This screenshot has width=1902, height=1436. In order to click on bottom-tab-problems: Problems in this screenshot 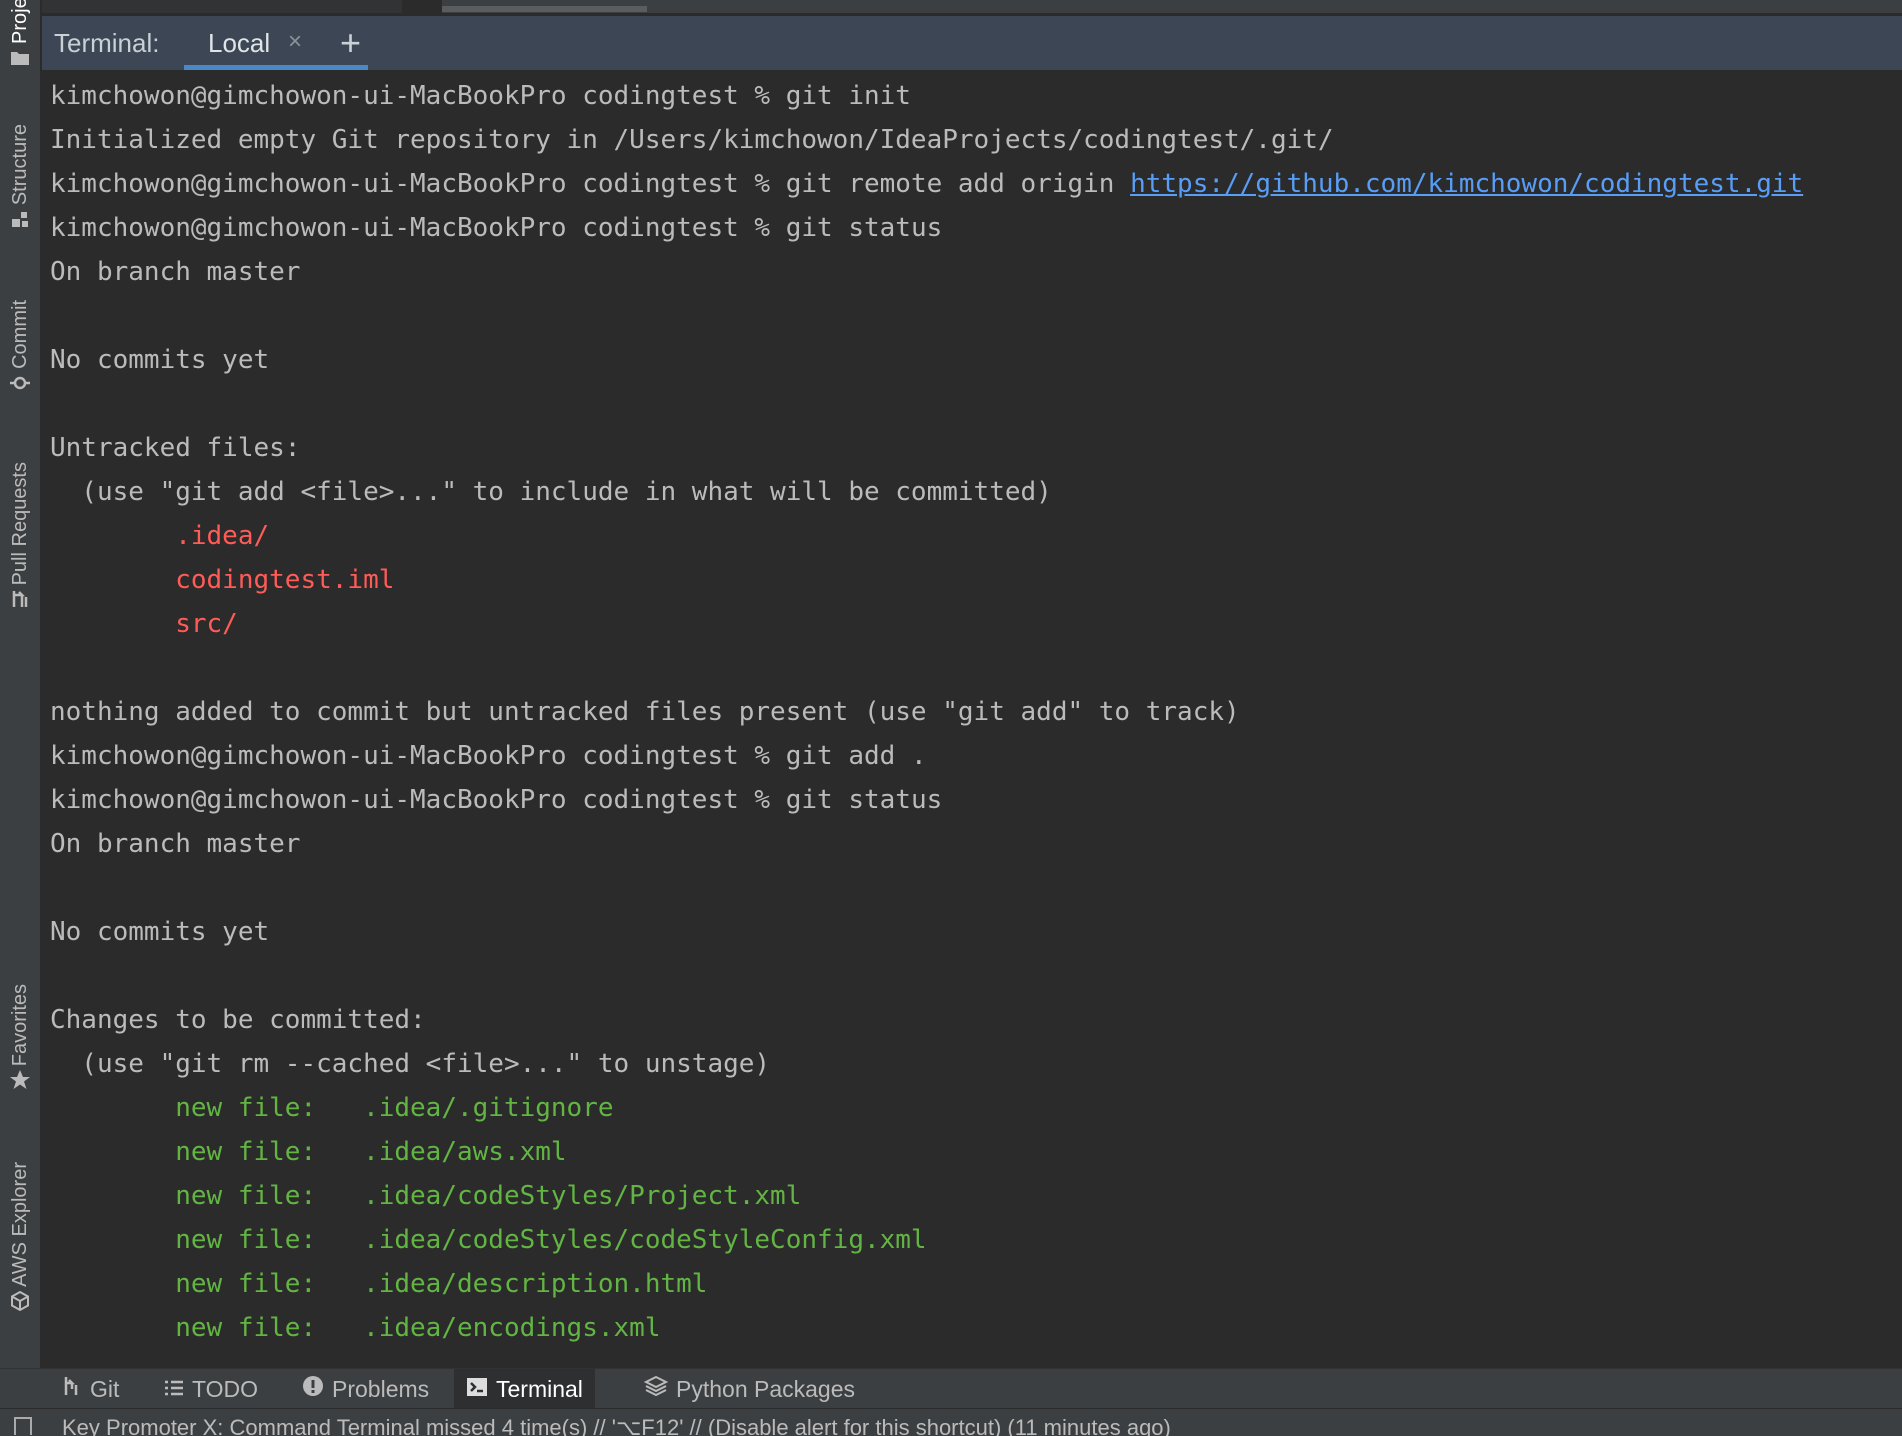, I will do `click(365, 1389)`.